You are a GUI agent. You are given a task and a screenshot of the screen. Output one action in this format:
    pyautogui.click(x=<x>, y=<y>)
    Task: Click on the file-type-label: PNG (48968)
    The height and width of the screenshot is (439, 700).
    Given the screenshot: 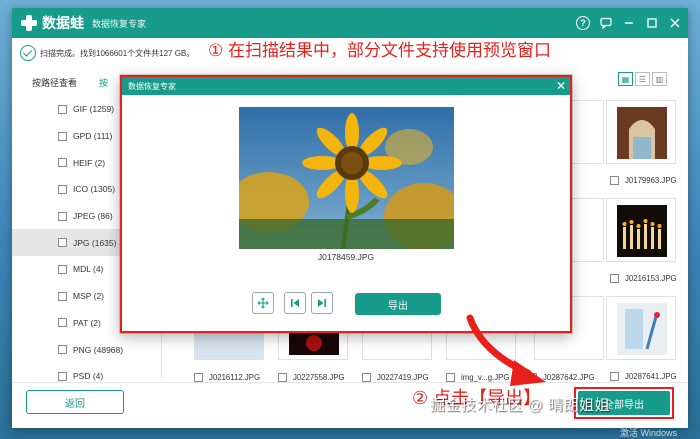 What is the action you would take?
    pyautogui.click(x=98, y=349)
    